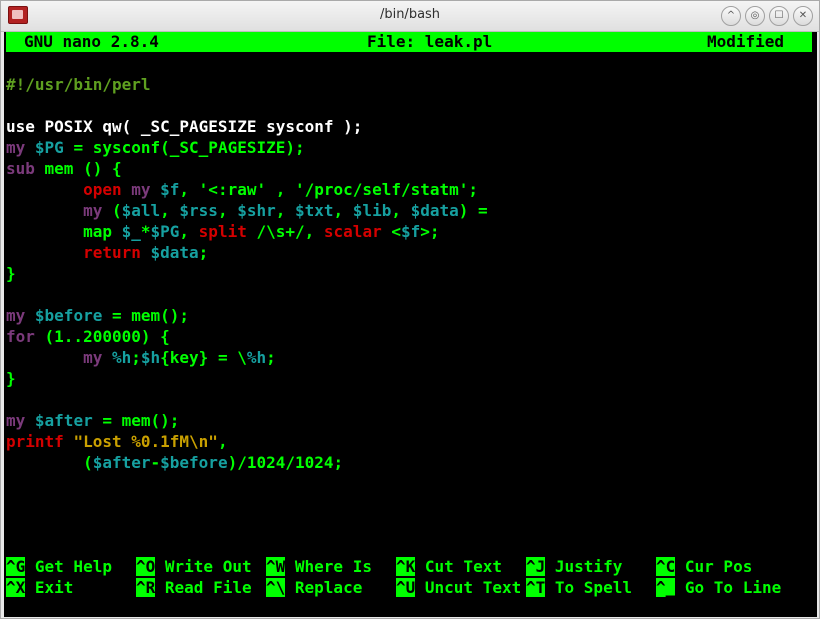  I want to click on shortcut-key: ^K, so click(406, 566).